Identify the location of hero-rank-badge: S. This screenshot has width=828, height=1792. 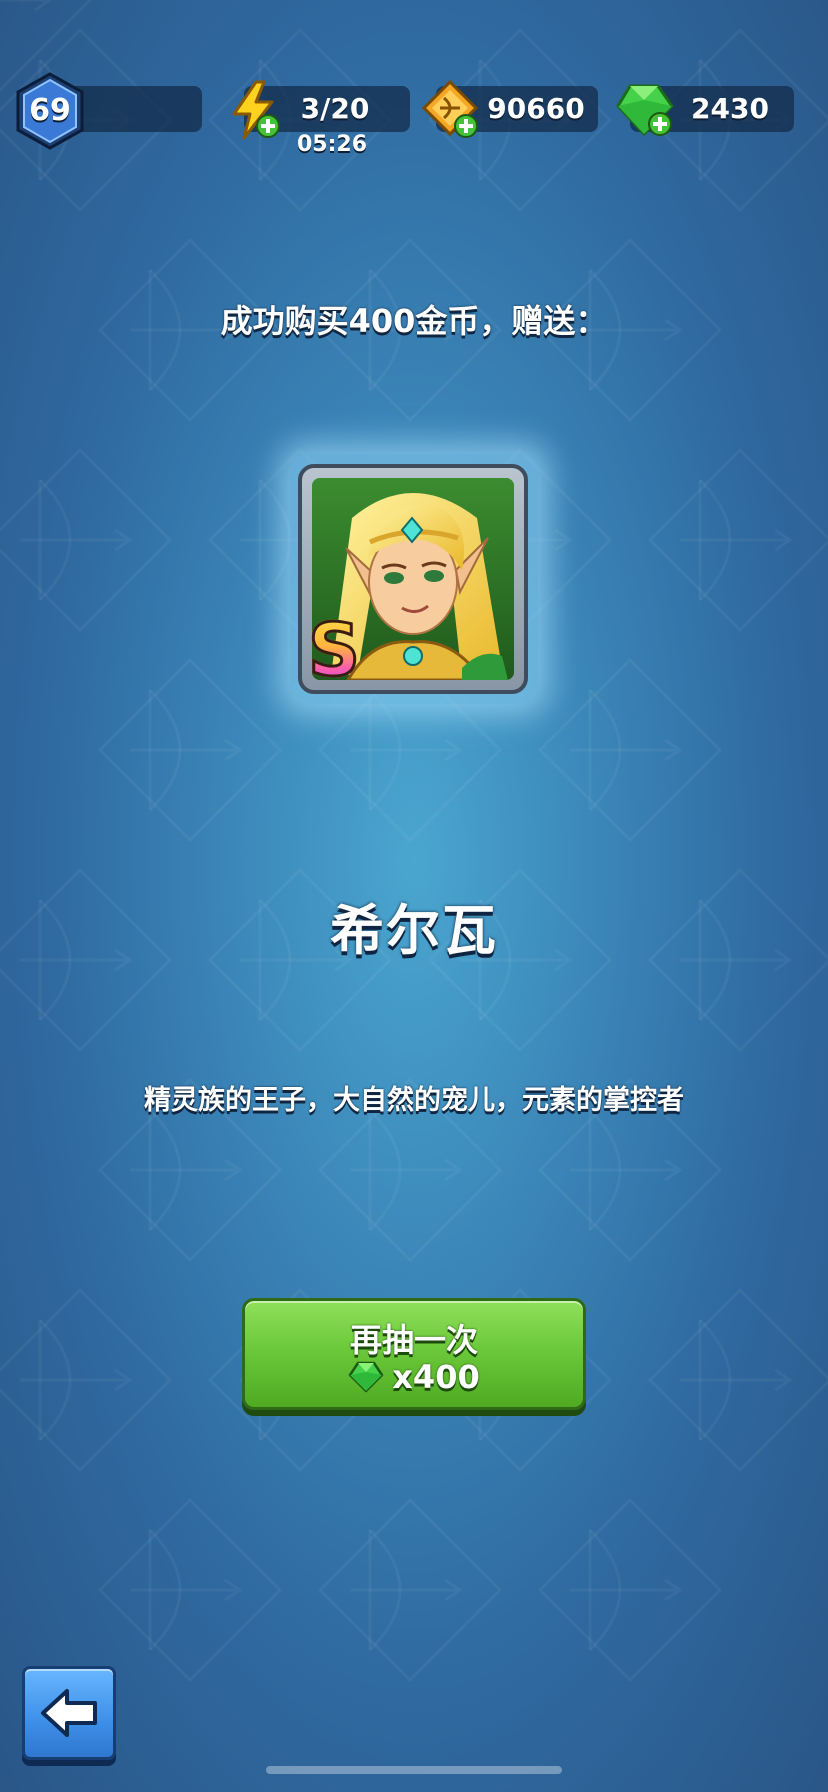
(334, 650).